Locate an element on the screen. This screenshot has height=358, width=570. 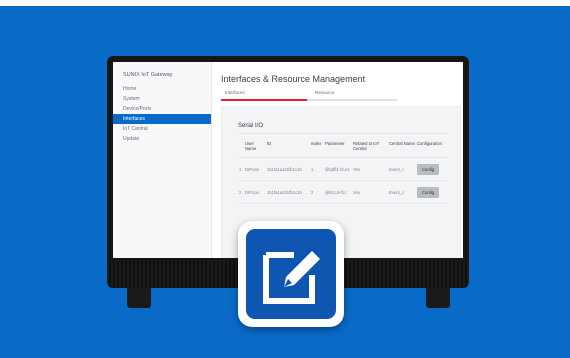
header-central-name: Central Name is located at coordinates (402, 148).